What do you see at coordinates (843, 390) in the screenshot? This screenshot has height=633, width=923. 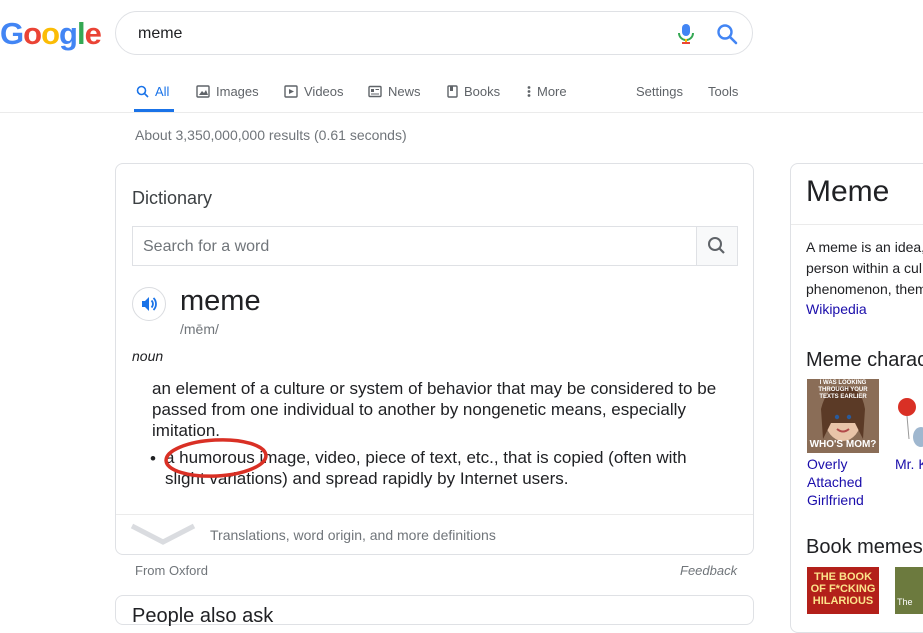 I see `meme-top-text: I WAS LOOKING THROUGH YOUR TEXTS EARLIER` at bounding box center [843, 390].